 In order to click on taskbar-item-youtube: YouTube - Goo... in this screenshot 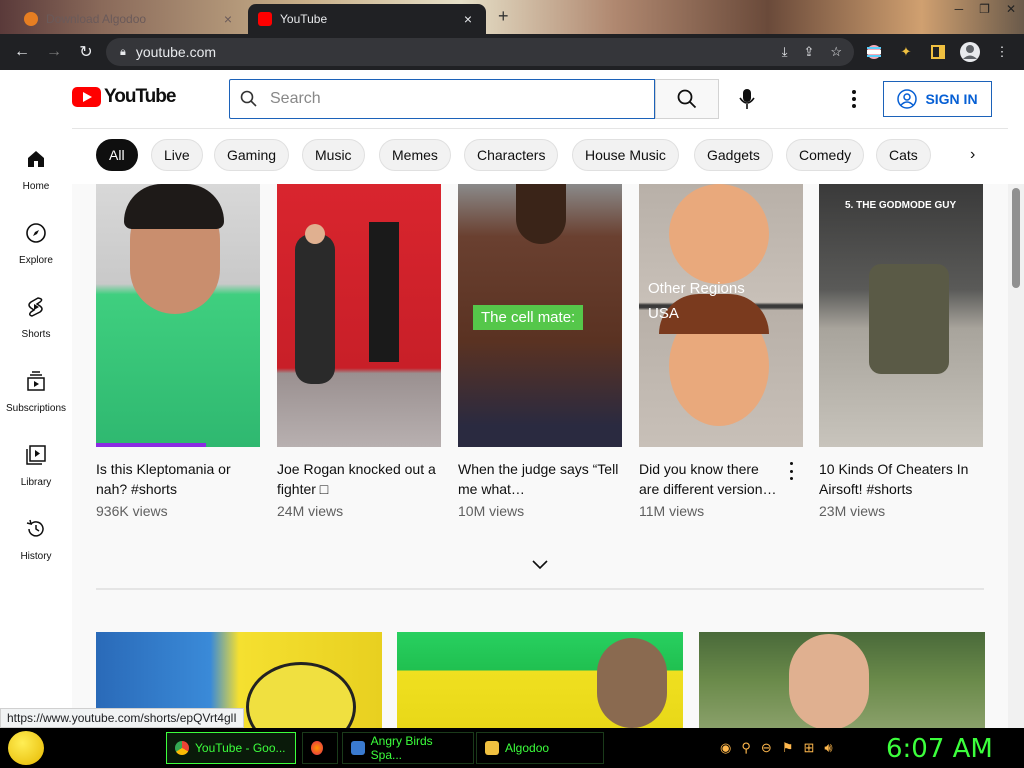, I will do `click(231, 748)`.